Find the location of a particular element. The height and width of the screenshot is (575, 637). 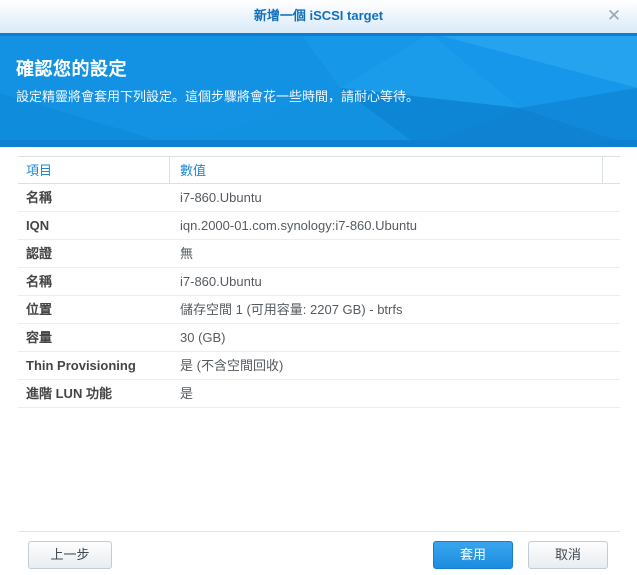

table-row: Thin Provisioning 是 (不含空間回收) is located at coordinates (319, 366).